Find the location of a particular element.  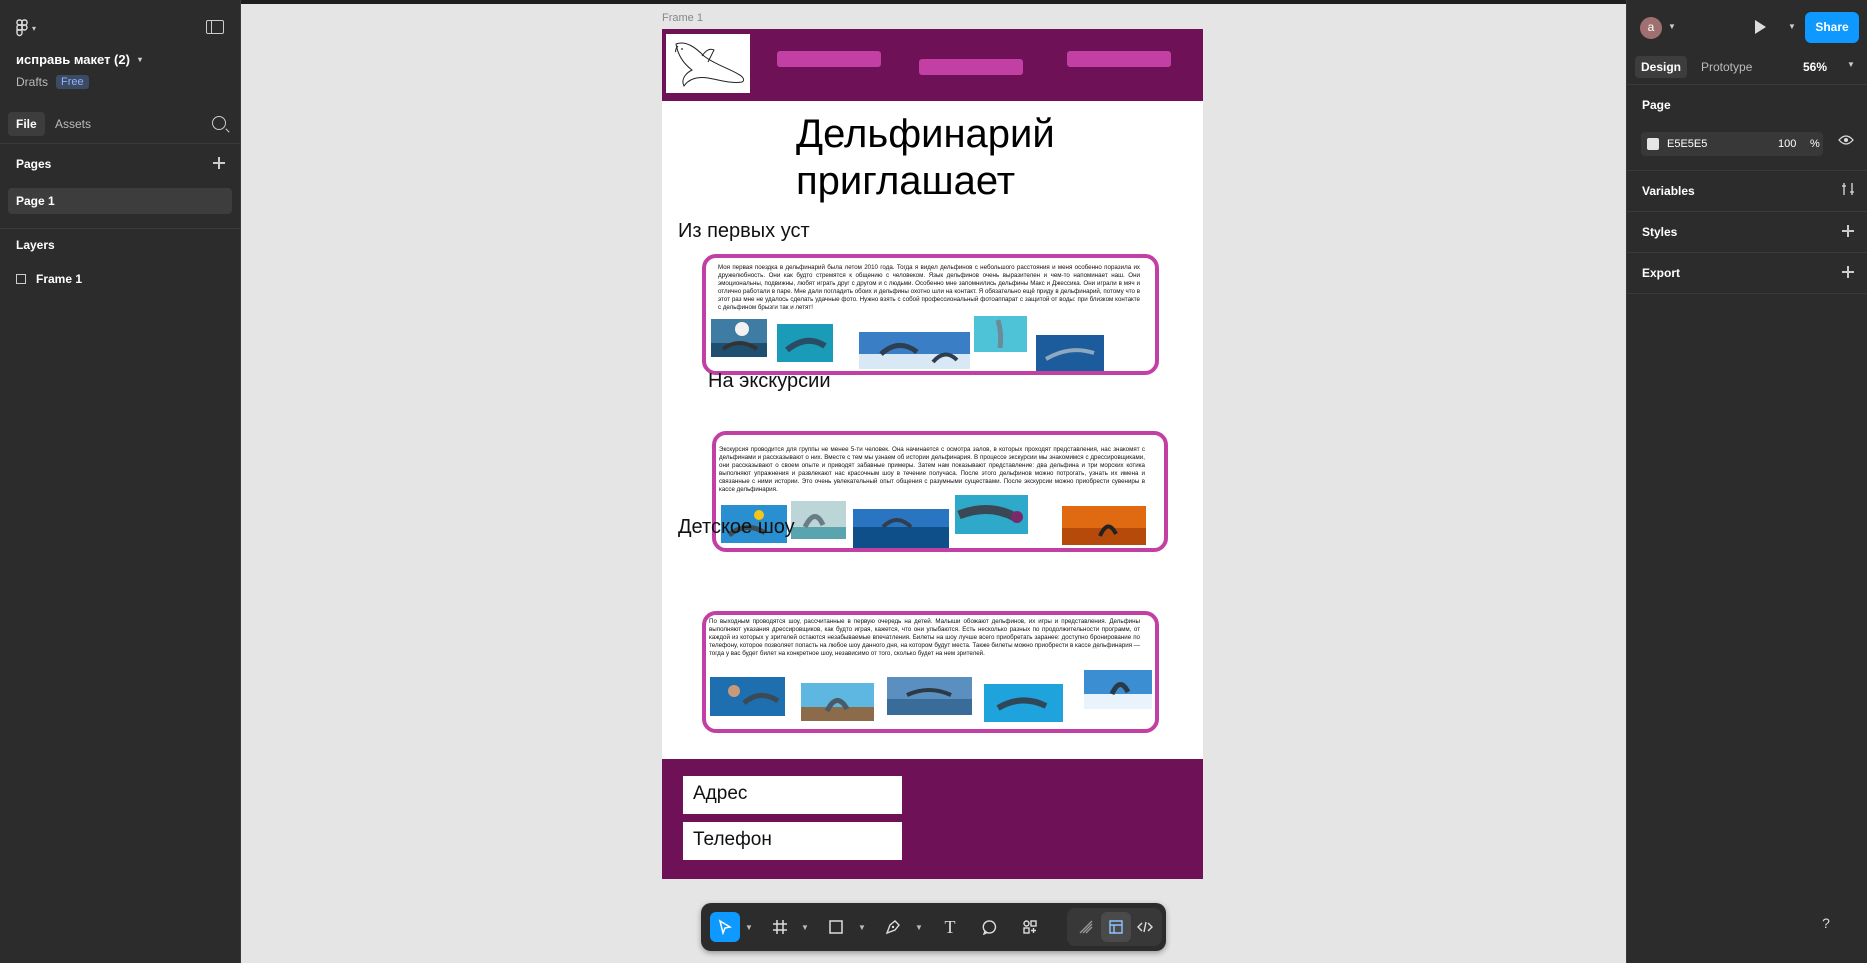

phone-field: Телефон is located at coordinates (792, 841).